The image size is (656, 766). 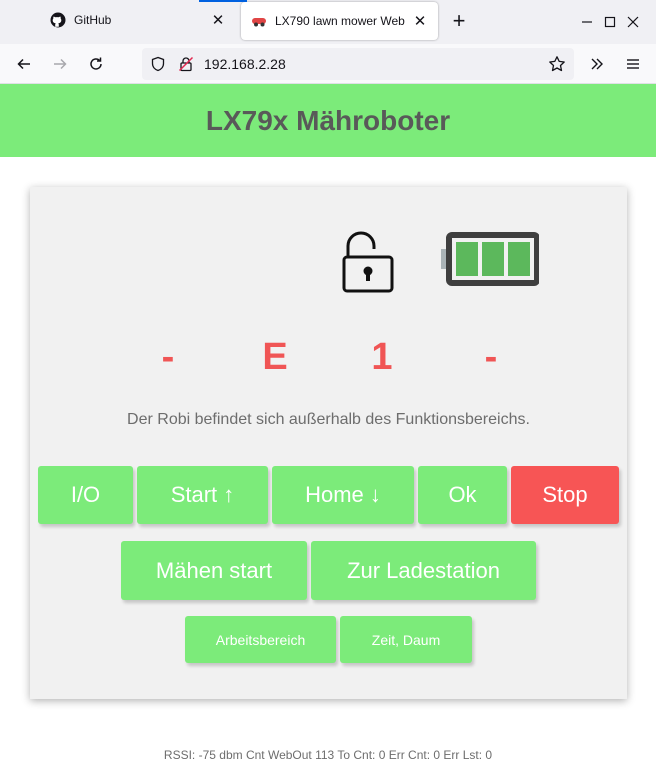 What do you see at coordinates (369, 261) in the screenshot?
I see `unlocked-padlock-icon` at bounding box center [369, 261].